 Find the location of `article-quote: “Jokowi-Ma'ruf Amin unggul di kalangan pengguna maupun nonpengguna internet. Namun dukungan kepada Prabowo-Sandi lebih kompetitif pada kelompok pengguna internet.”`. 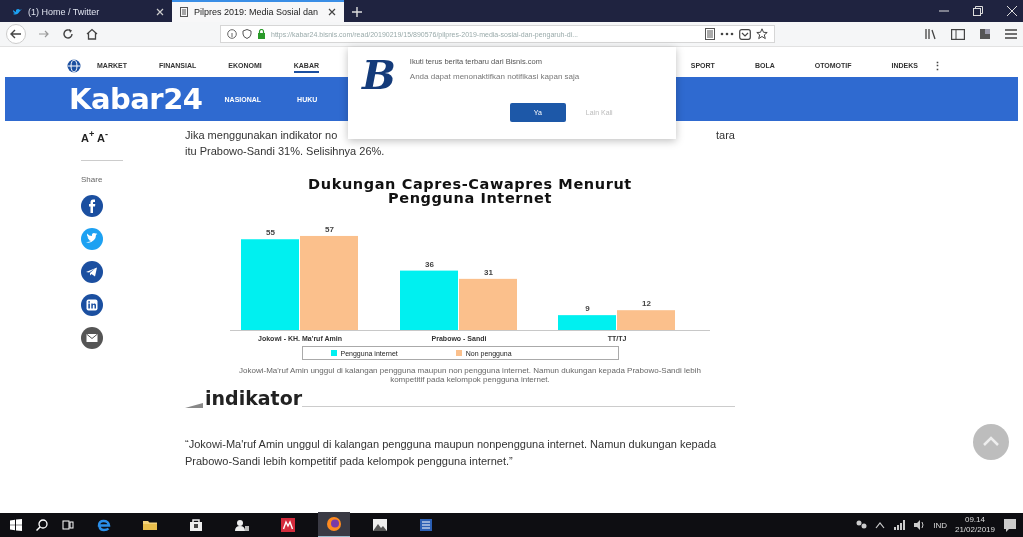

article-quote: “Jokowi-Ma'ruf Amin unggul di kalangan pengguna maupun nonpengguna internet. Namun dukungan kepada Prabowo-Sandi lebih kompetitif pada kelompok pengguna internet.” is located at coordinates (451, 453).